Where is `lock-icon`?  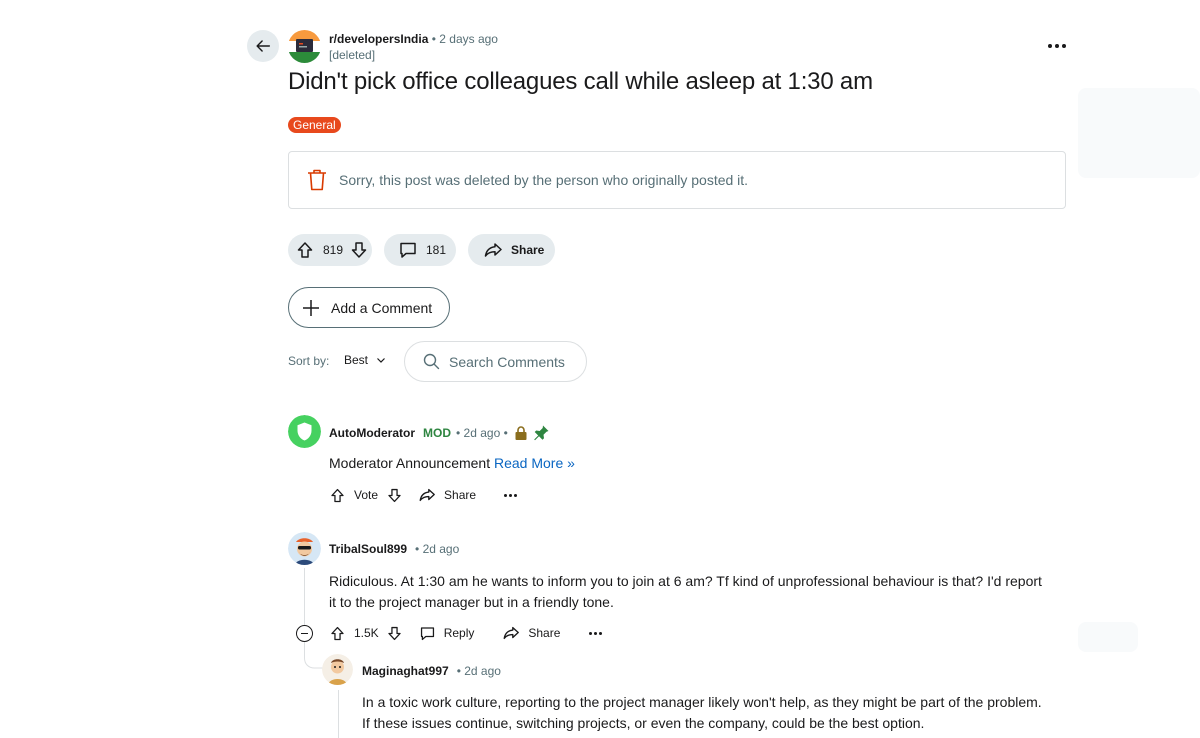 lock-icon is located at coordinates (521, 433).